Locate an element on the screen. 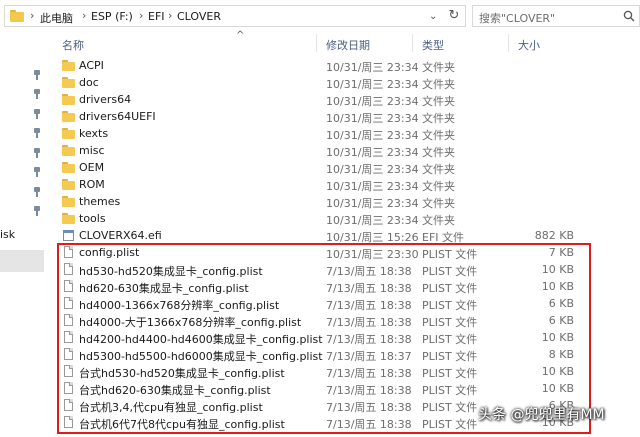 Image resolution: width=640 pixels, height=437 pixels. watermark: 头条 @兜兜里有MM is located at coordinates (541, 415).